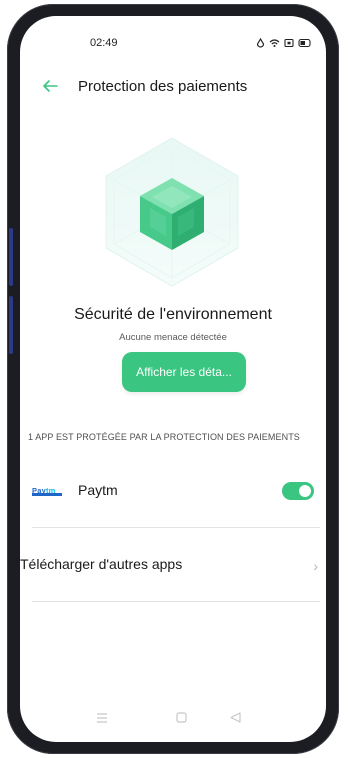 This screenshot has width=348, height=758. Describe the element at coordinates (163, 86) in the screenshot. I see `page-title: Protection des paiements` at that location.